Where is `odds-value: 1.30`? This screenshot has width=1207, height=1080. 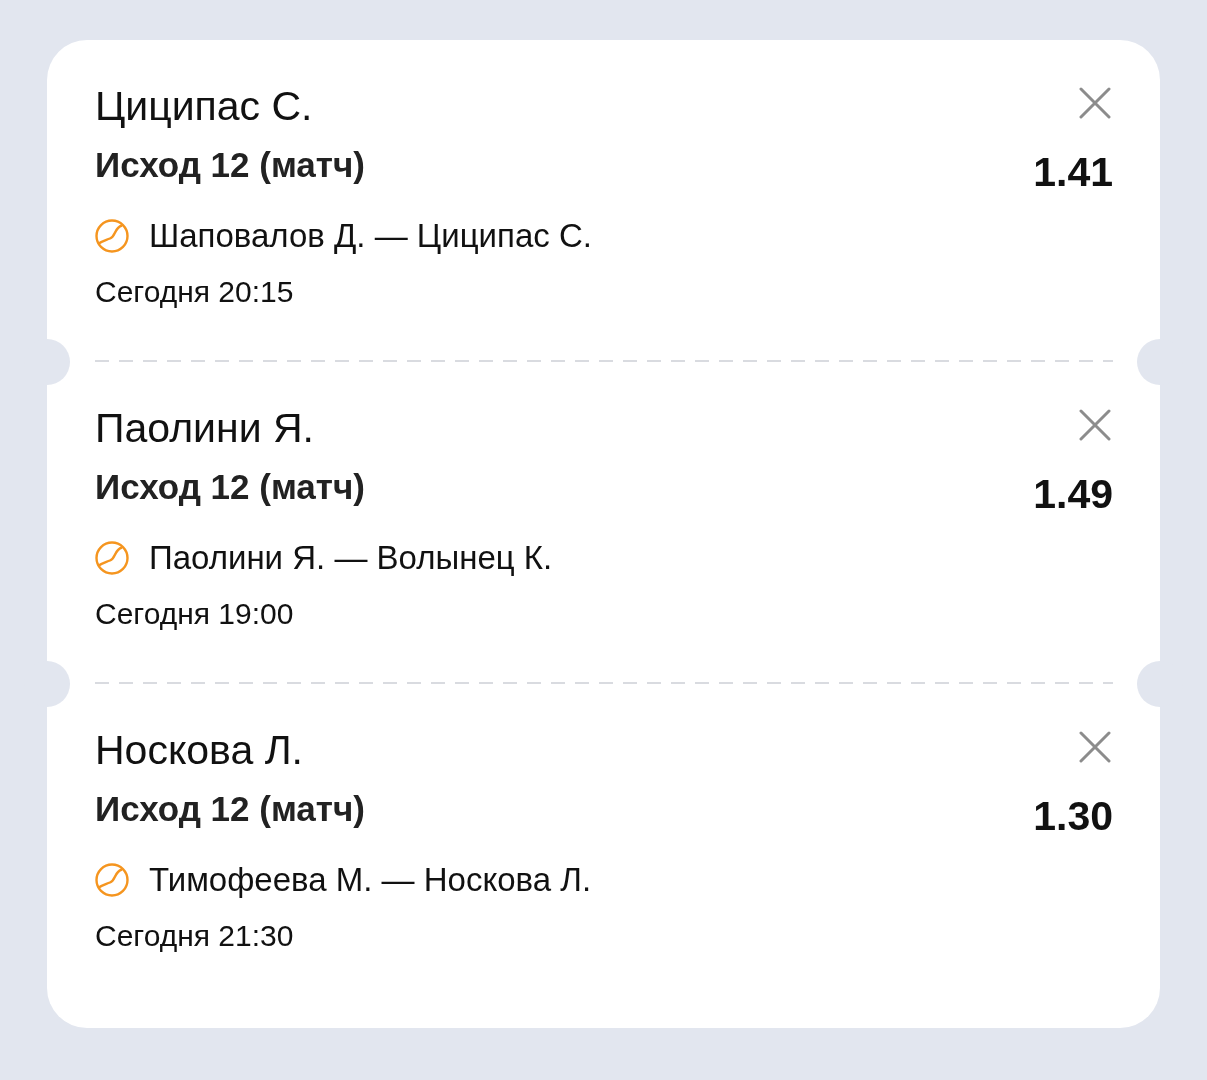 odds-value: 1.30 is located at coordinates (1073, 816).